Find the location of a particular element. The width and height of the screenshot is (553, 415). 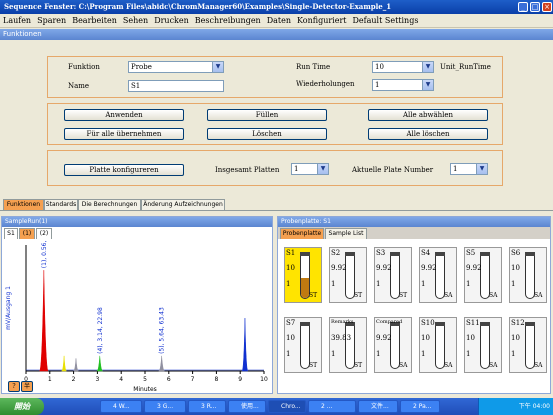

vial: S6 10 1 SA is located at coordinates (528, 275).